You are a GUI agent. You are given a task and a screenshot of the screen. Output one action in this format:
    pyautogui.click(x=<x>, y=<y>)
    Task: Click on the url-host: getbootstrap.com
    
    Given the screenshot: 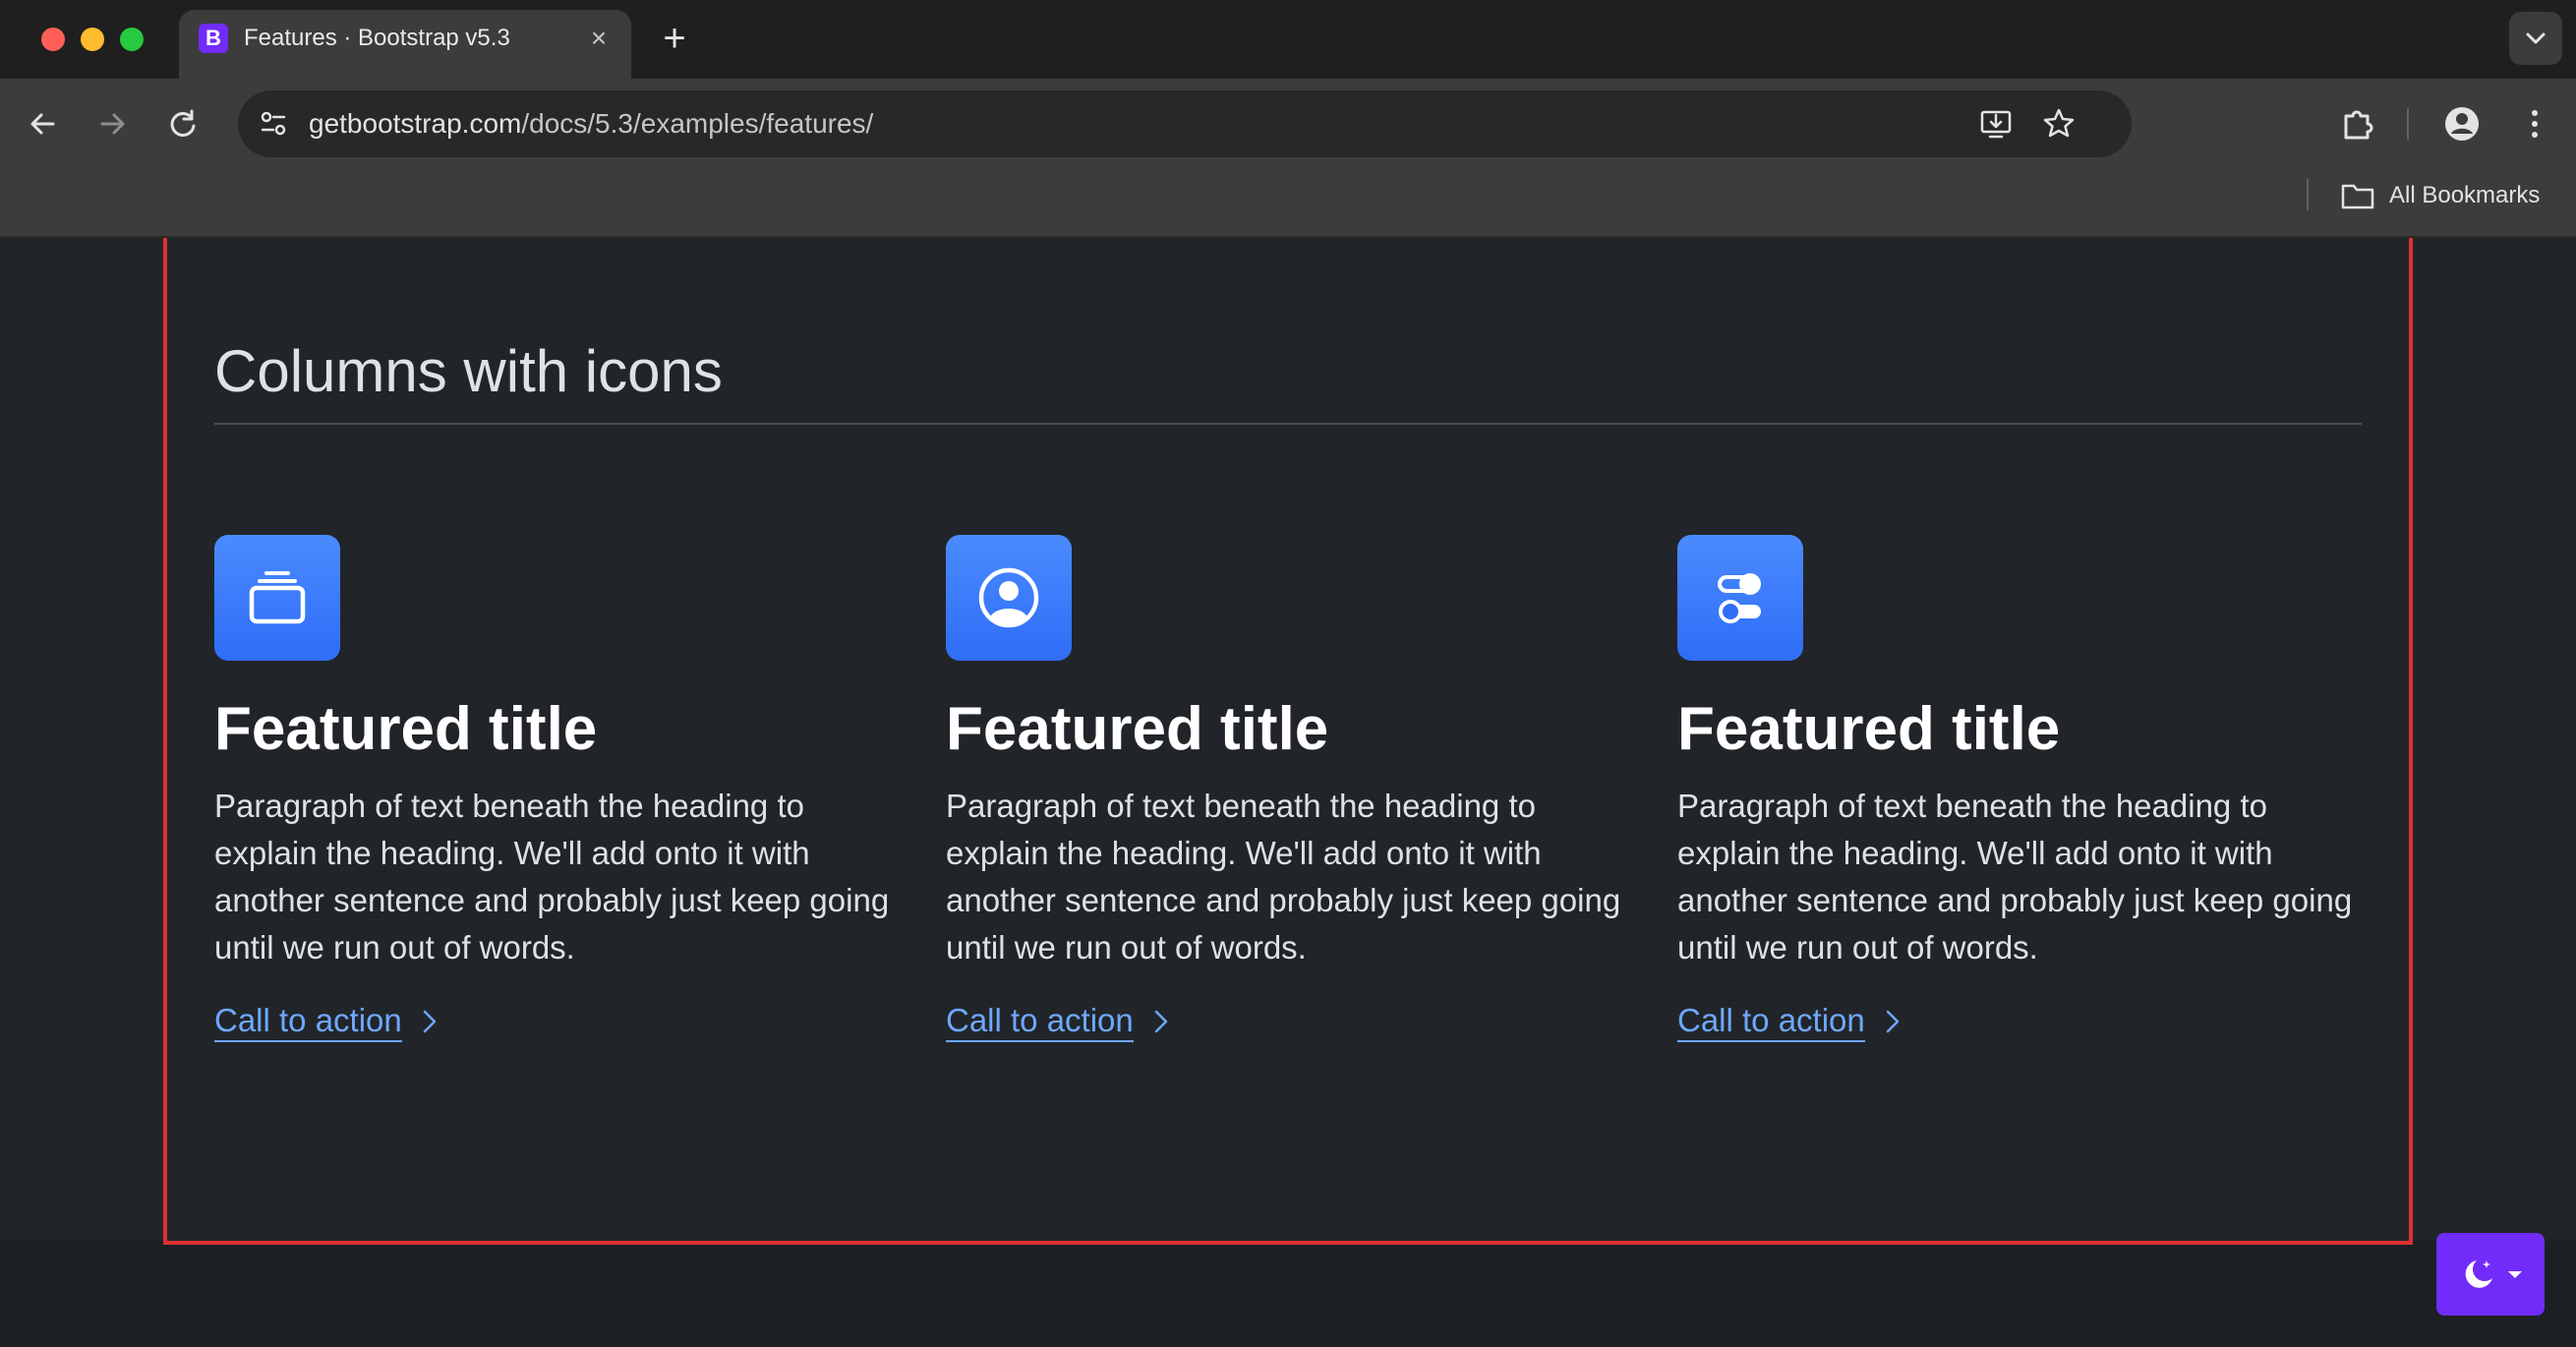 What is the action you would take?
    pyautogui.click(x=415, y=123)
    